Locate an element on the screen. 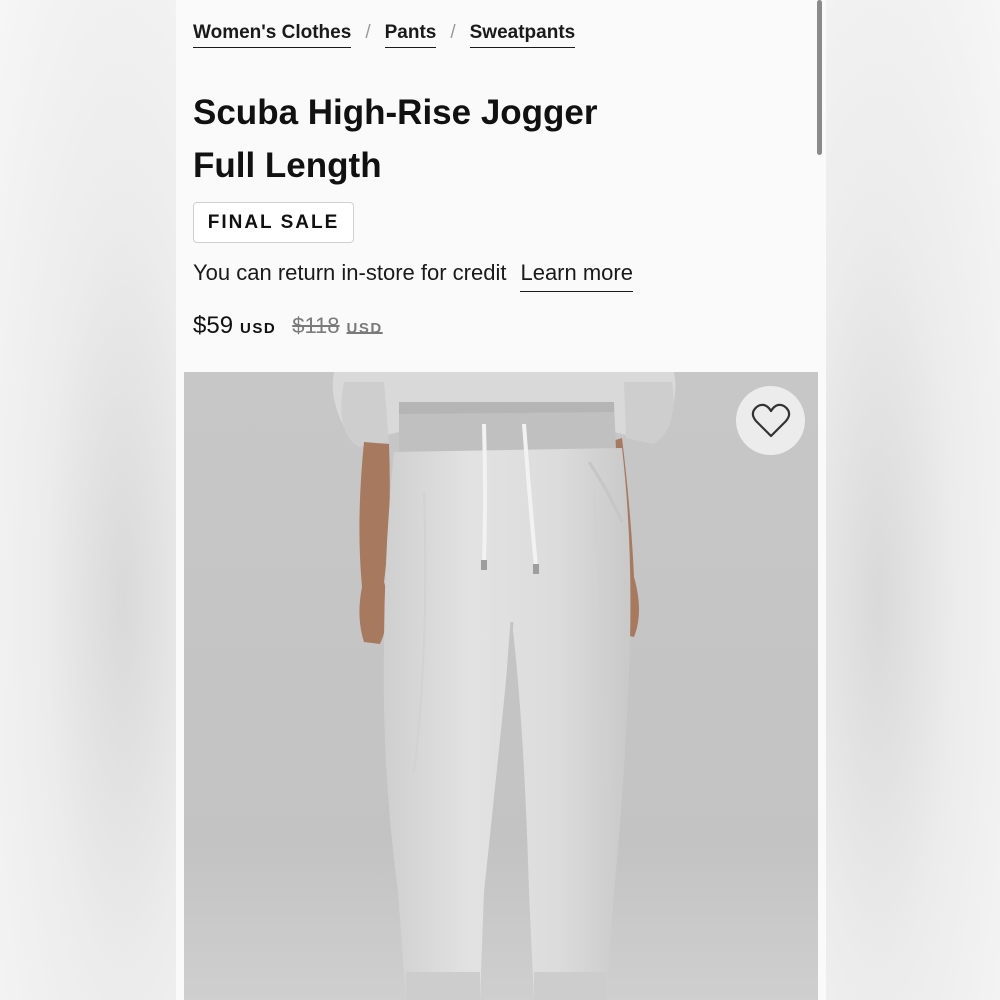 This screenshot has width=1000, height=1000. final-sale-badge: FINAL SALE is located at coordinates (273, 222).